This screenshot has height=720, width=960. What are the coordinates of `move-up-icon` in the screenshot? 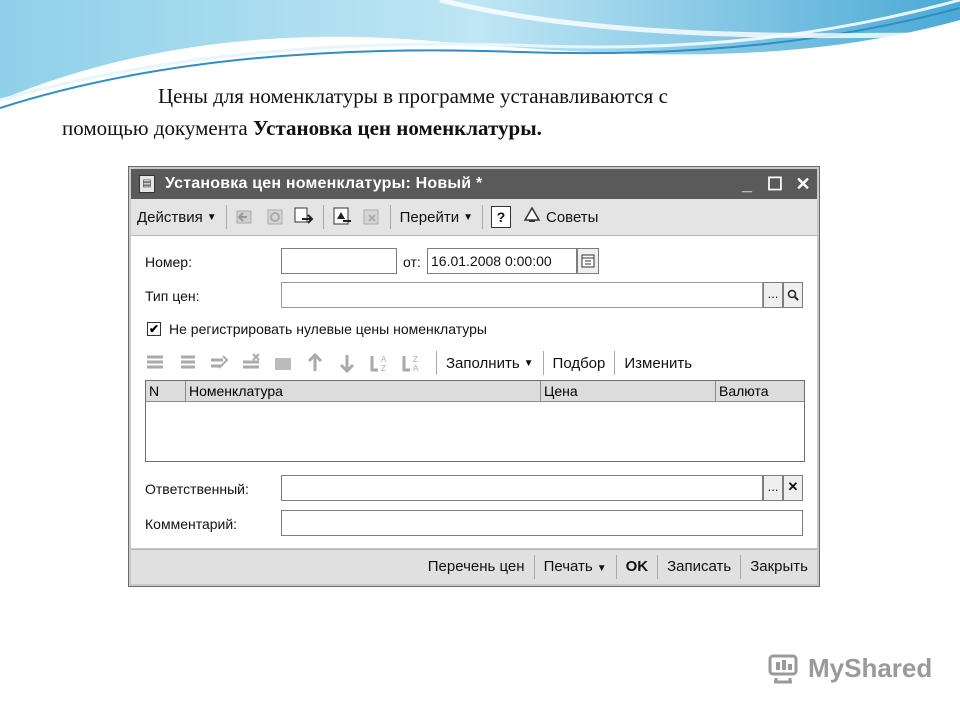 It's located at (316, 363).